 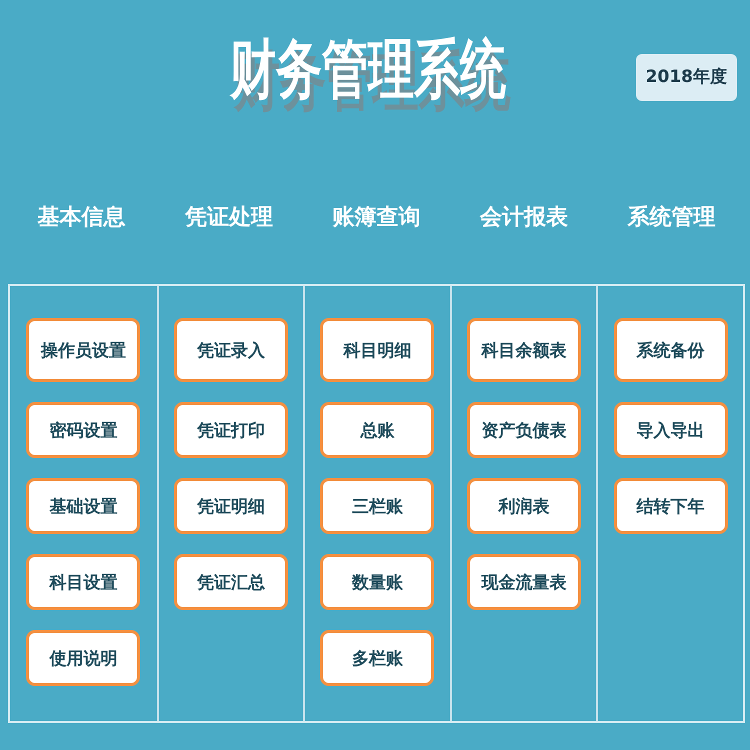 What do you see at coordinates (686, 77) in the screenshot?
I see `year-badge: 2018年度` at bounding box center [686, 77].